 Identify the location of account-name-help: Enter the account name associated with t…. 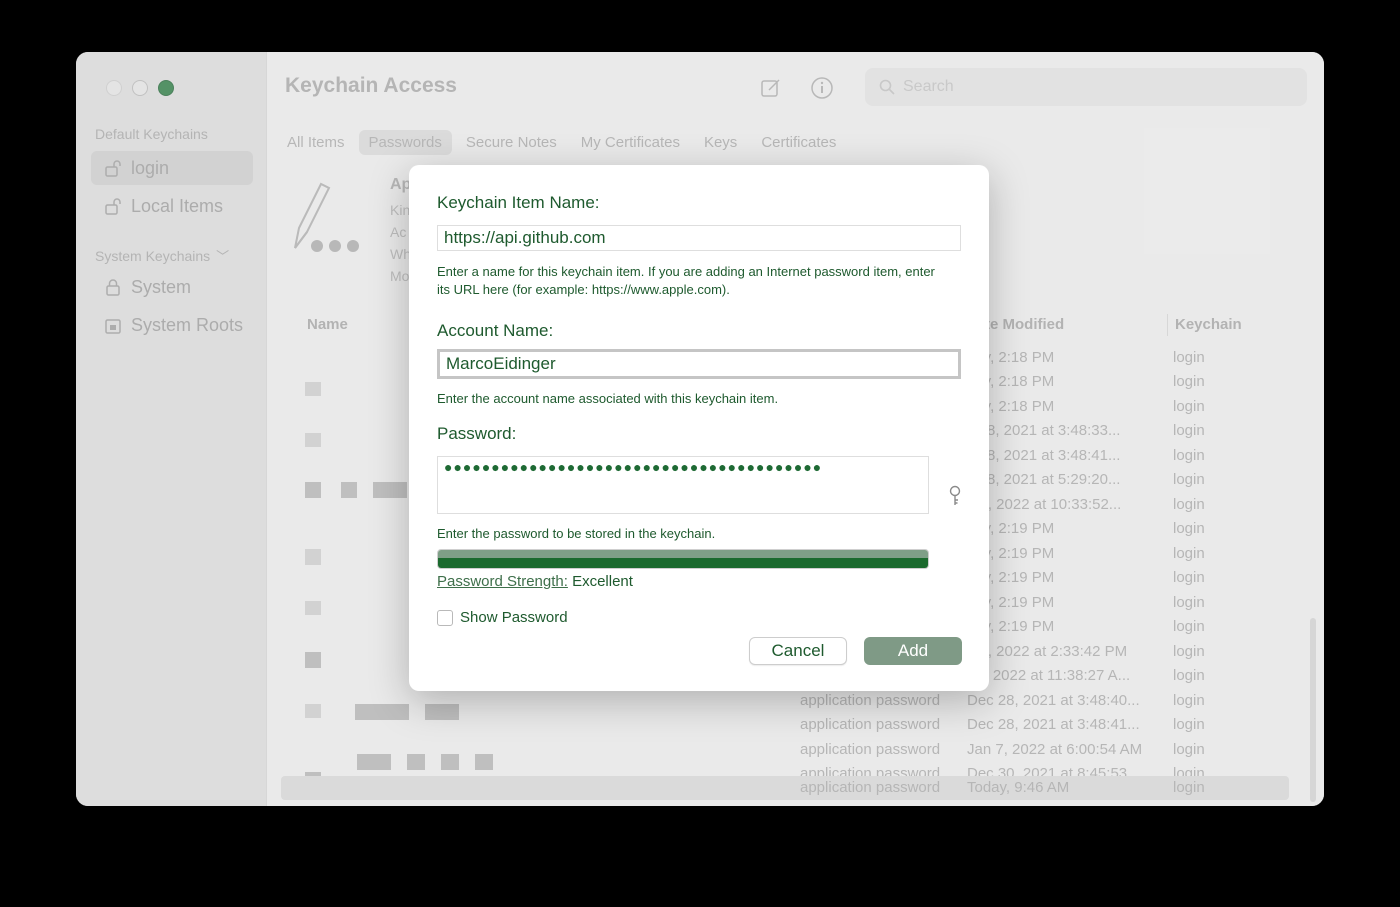
(608, 398).